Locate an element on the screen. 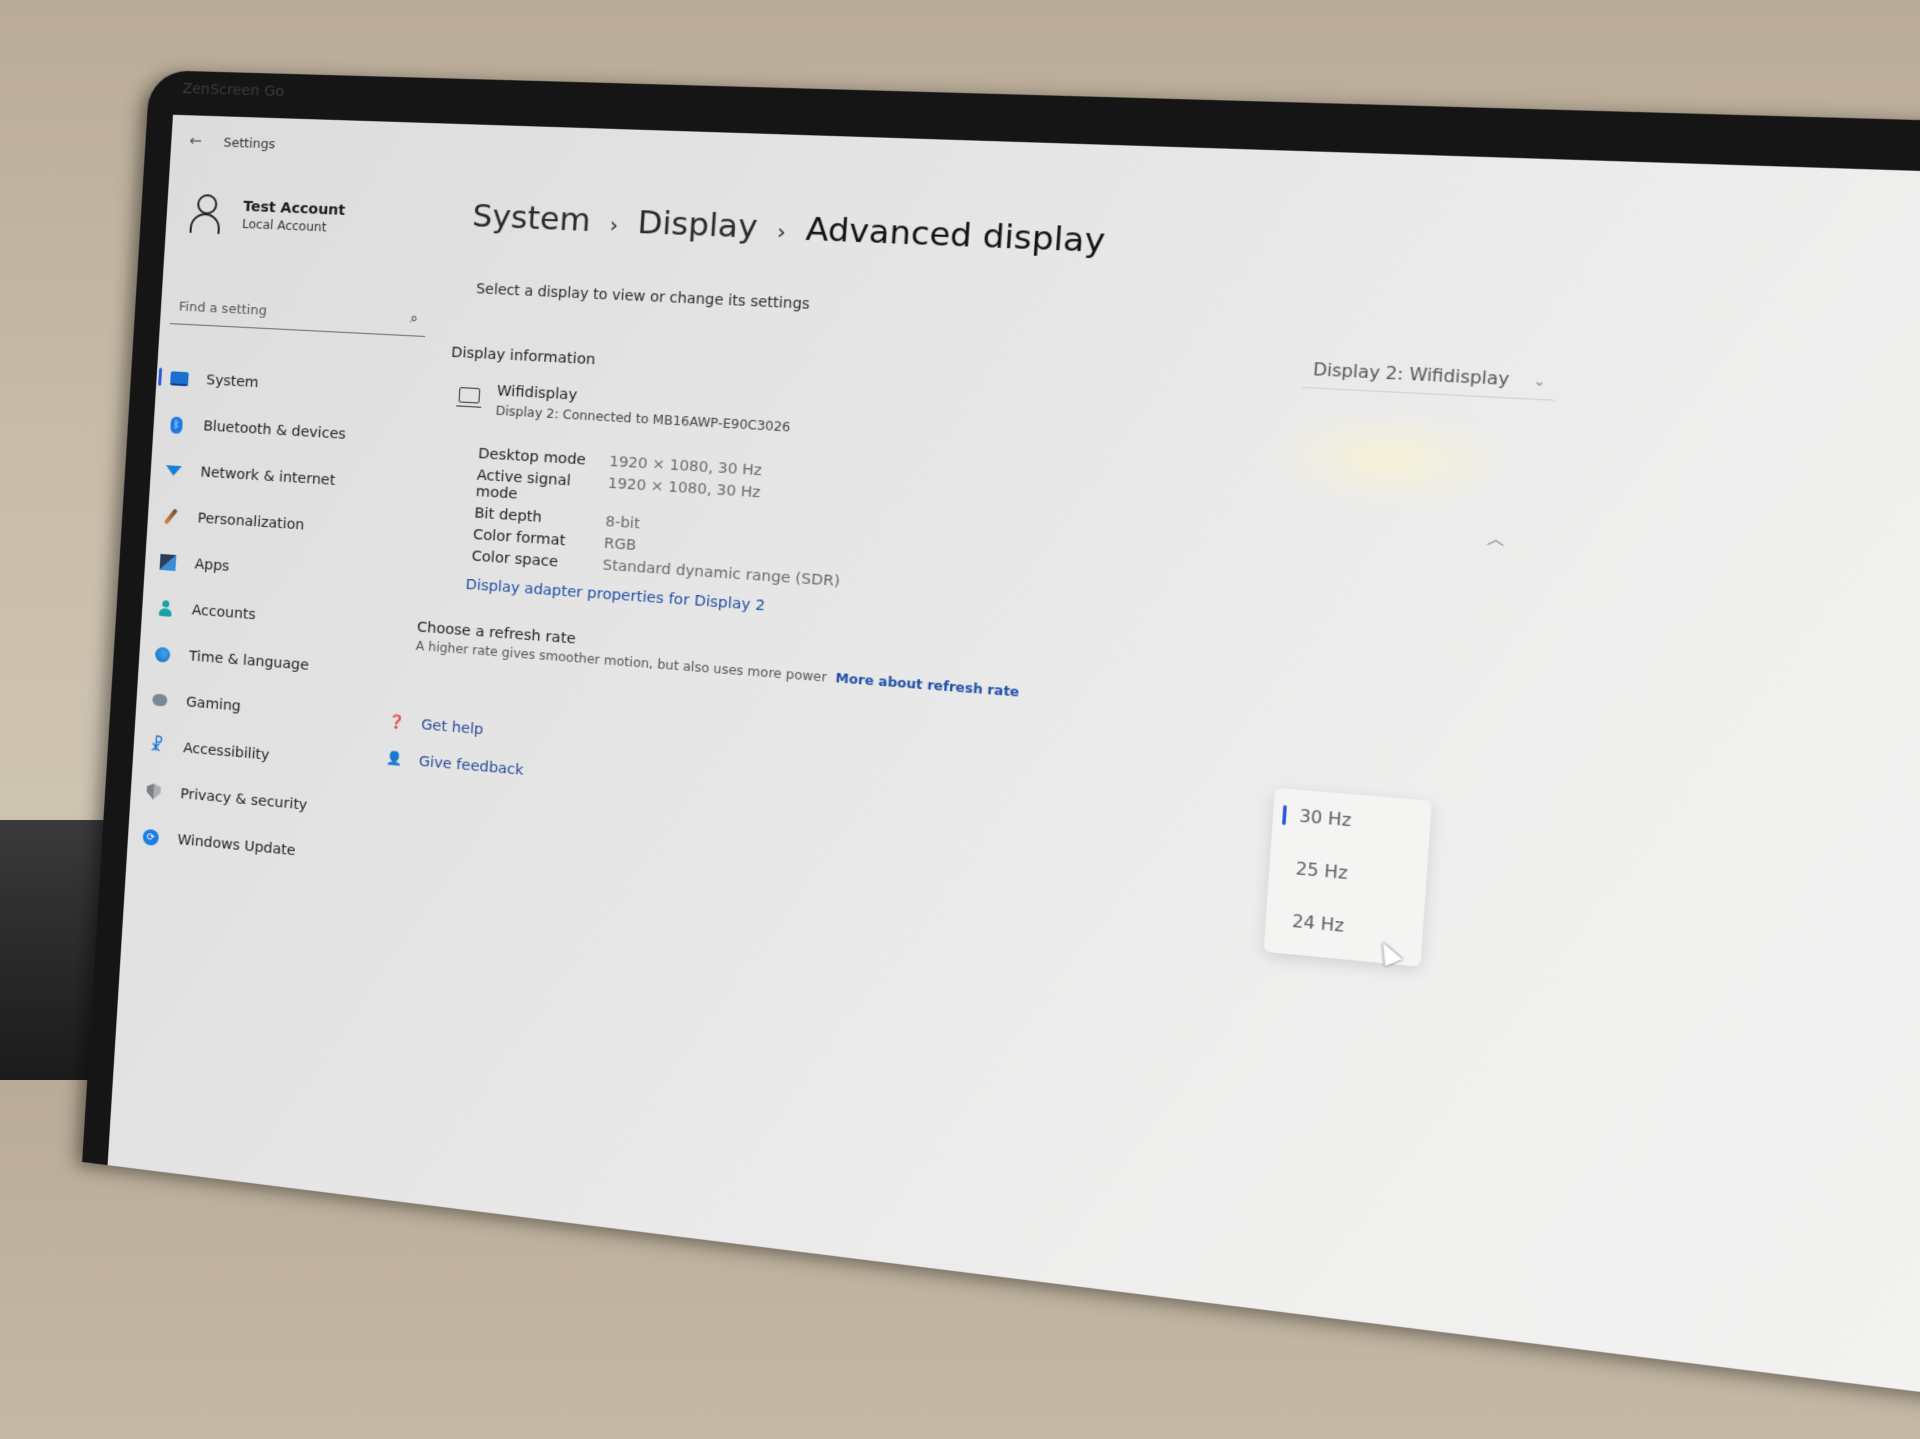  gamepad-icon is located at coordinates (159, 700).